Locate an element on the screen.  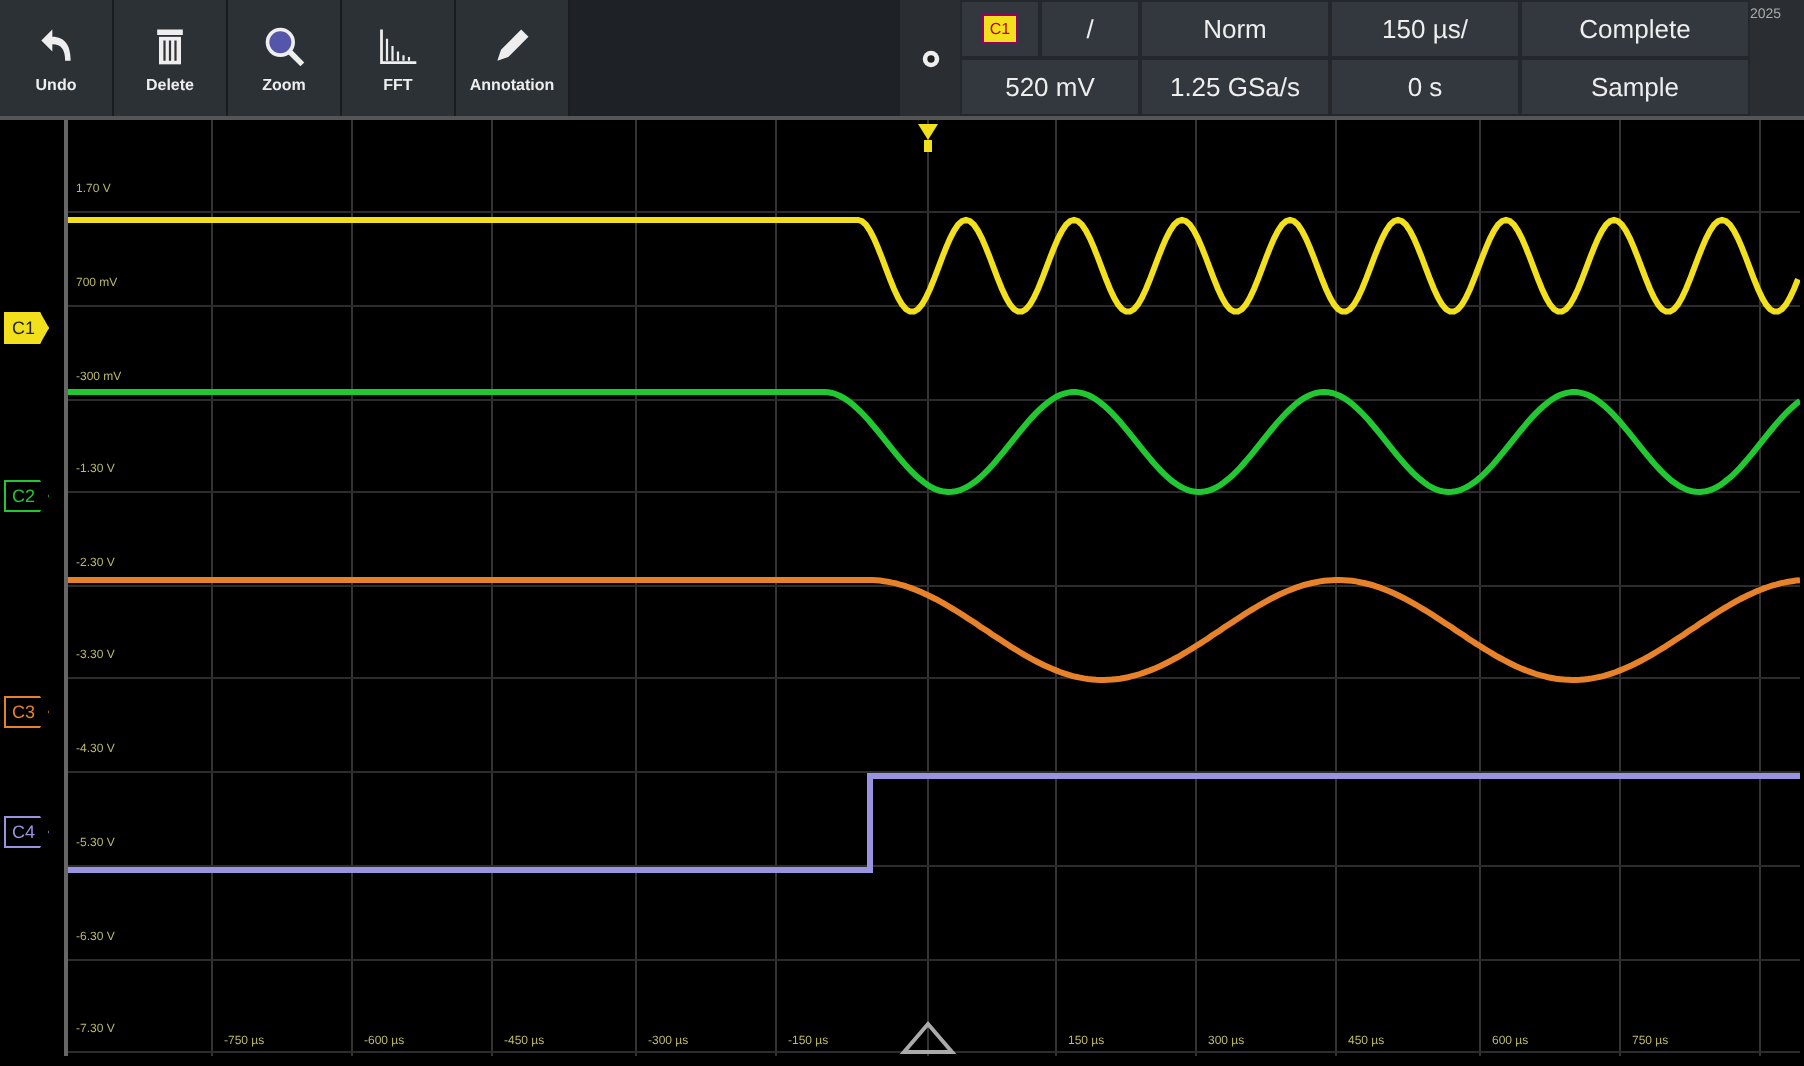
toolbar-button: Undo is located at coordinates (57, 58).